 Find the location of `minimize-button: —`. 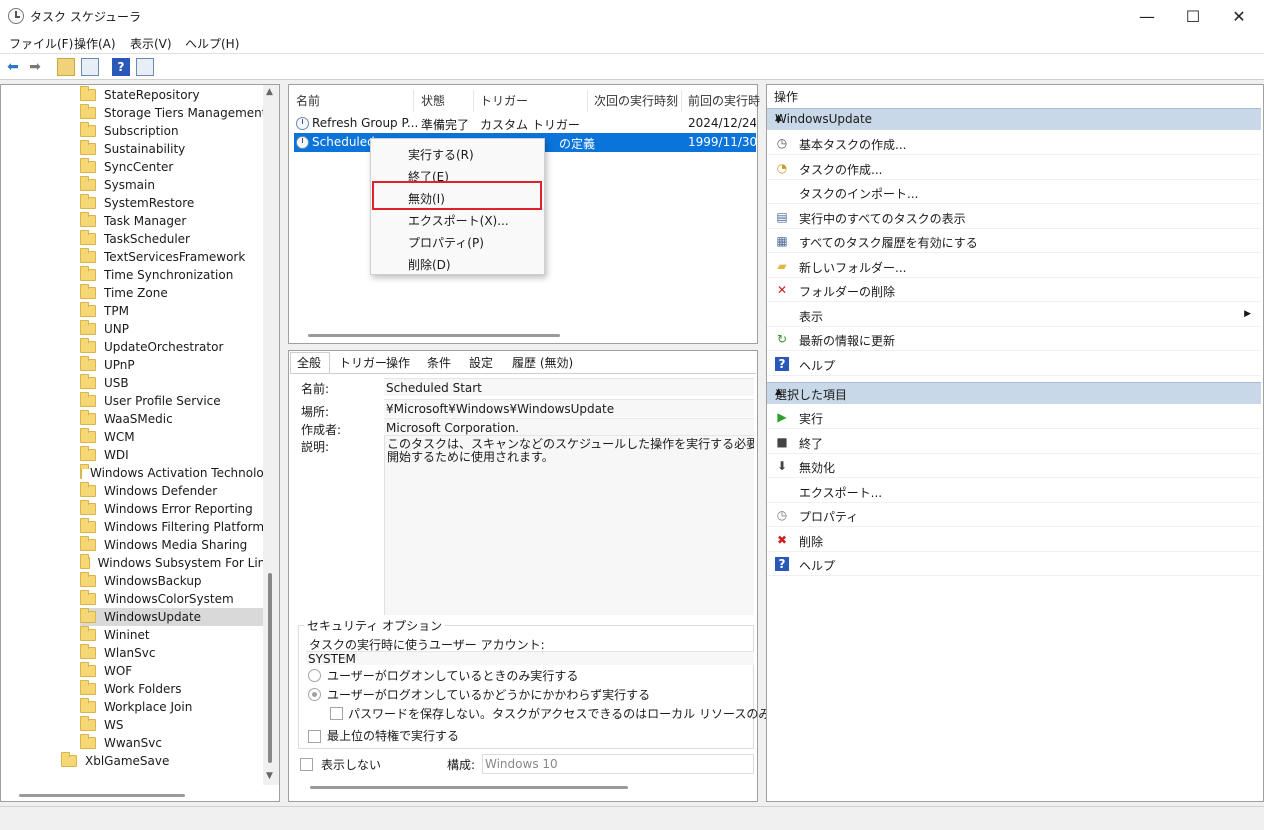

minimize-button: — is located at coordinates (1147, 16).